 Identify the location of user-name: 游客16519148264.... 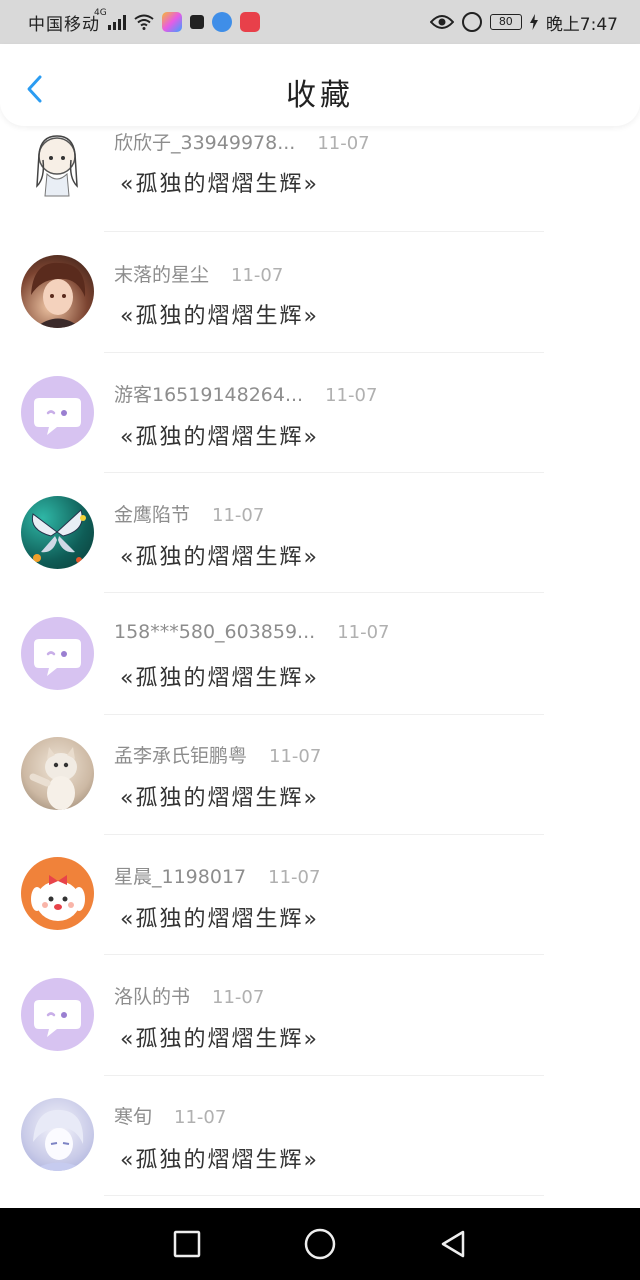
(209, 395).